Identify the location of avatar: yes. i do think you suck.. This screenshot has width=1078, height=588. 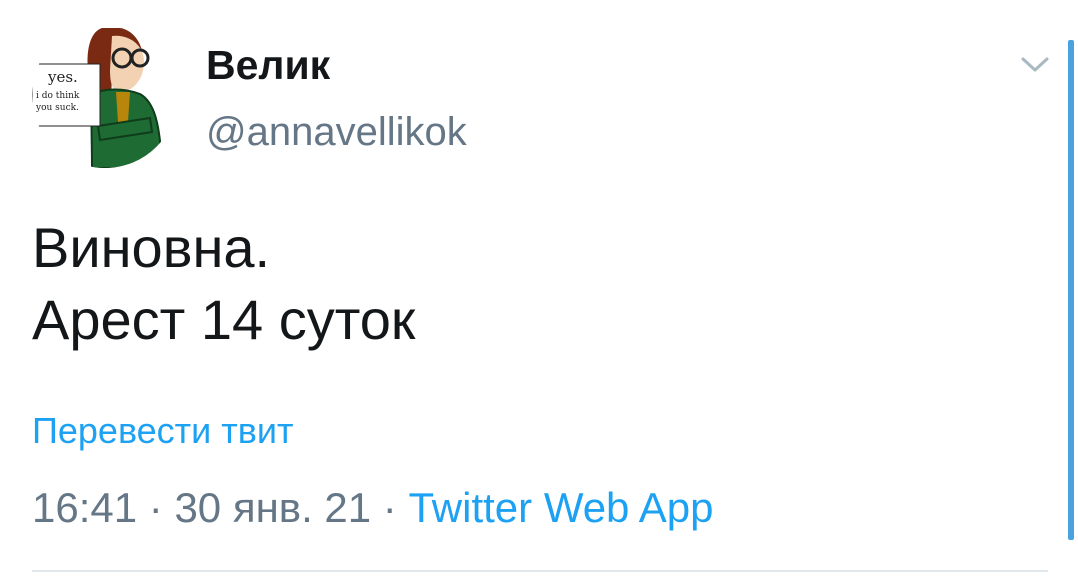
(105, 95).